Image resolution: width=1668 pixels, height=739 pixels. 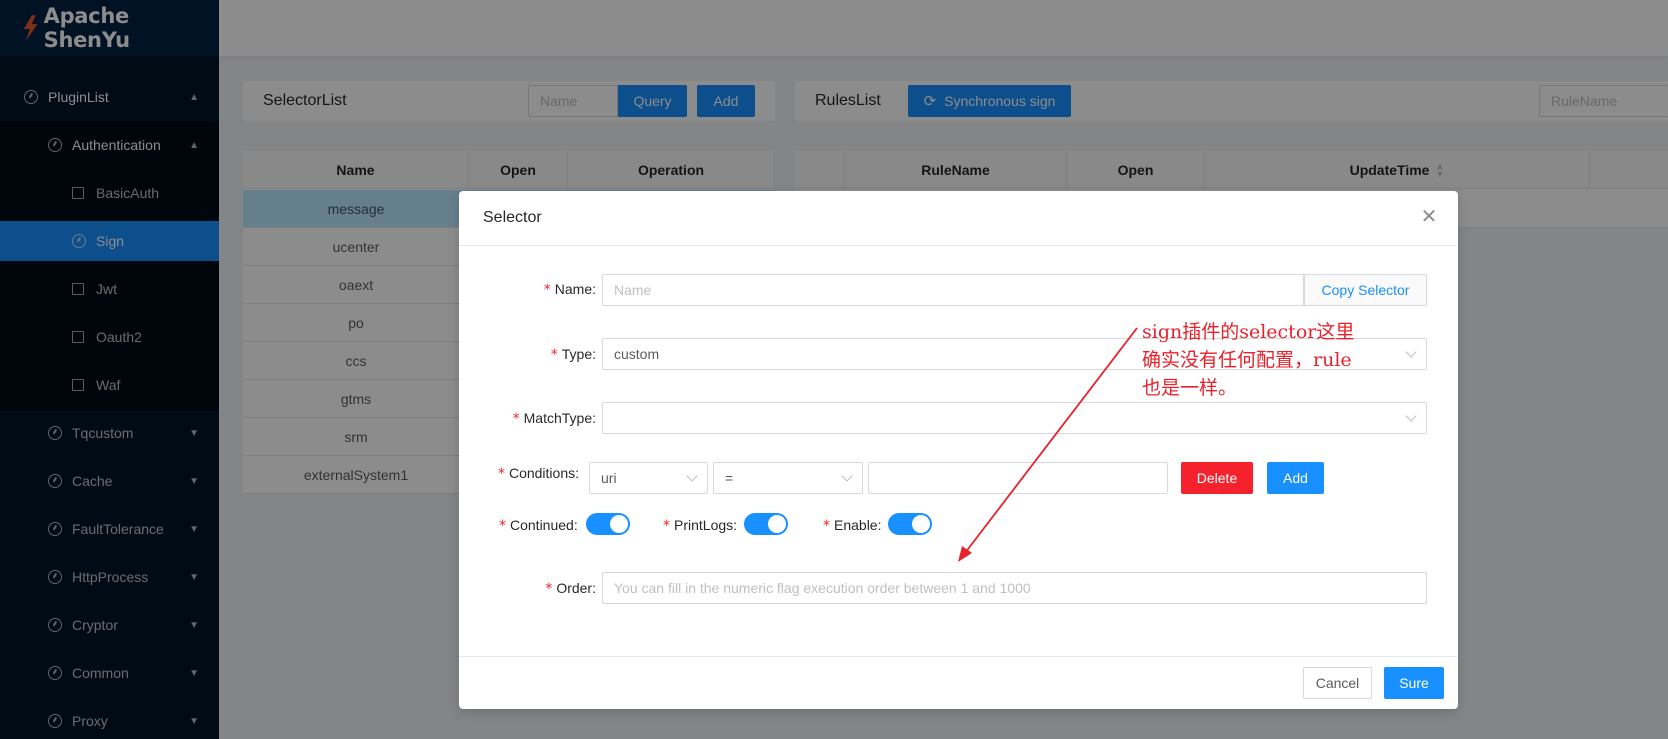 I want to click on modal-header: Selector, so click(x=958, y=218).